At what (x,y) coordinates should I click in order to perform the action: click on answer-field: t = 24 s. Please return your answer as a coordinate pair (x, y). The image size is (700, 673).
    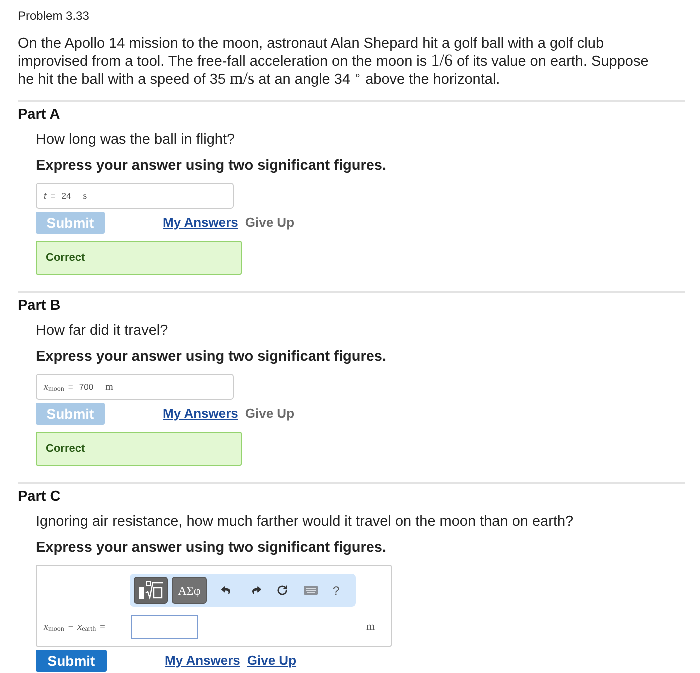
    Looking at the image, I should click on (135, 196).